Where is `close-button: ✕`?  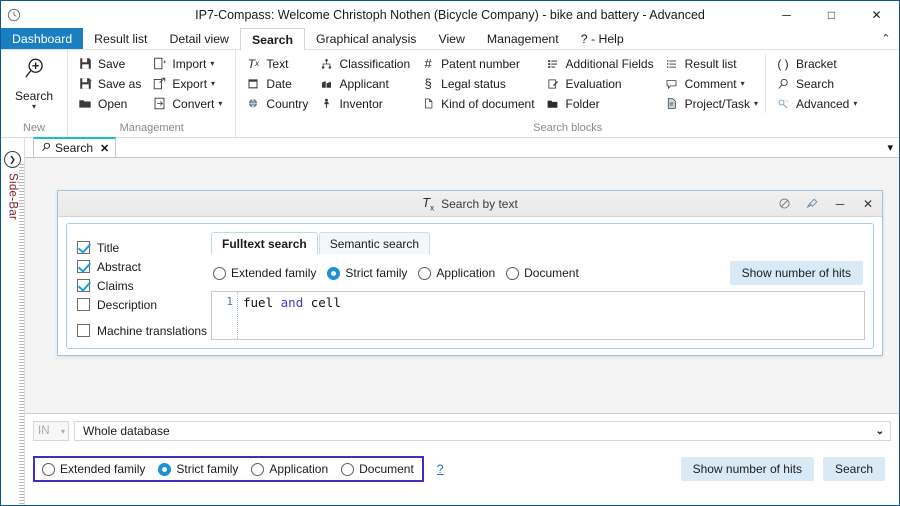 close-button: ✕ is located at coordinates (876, 14).